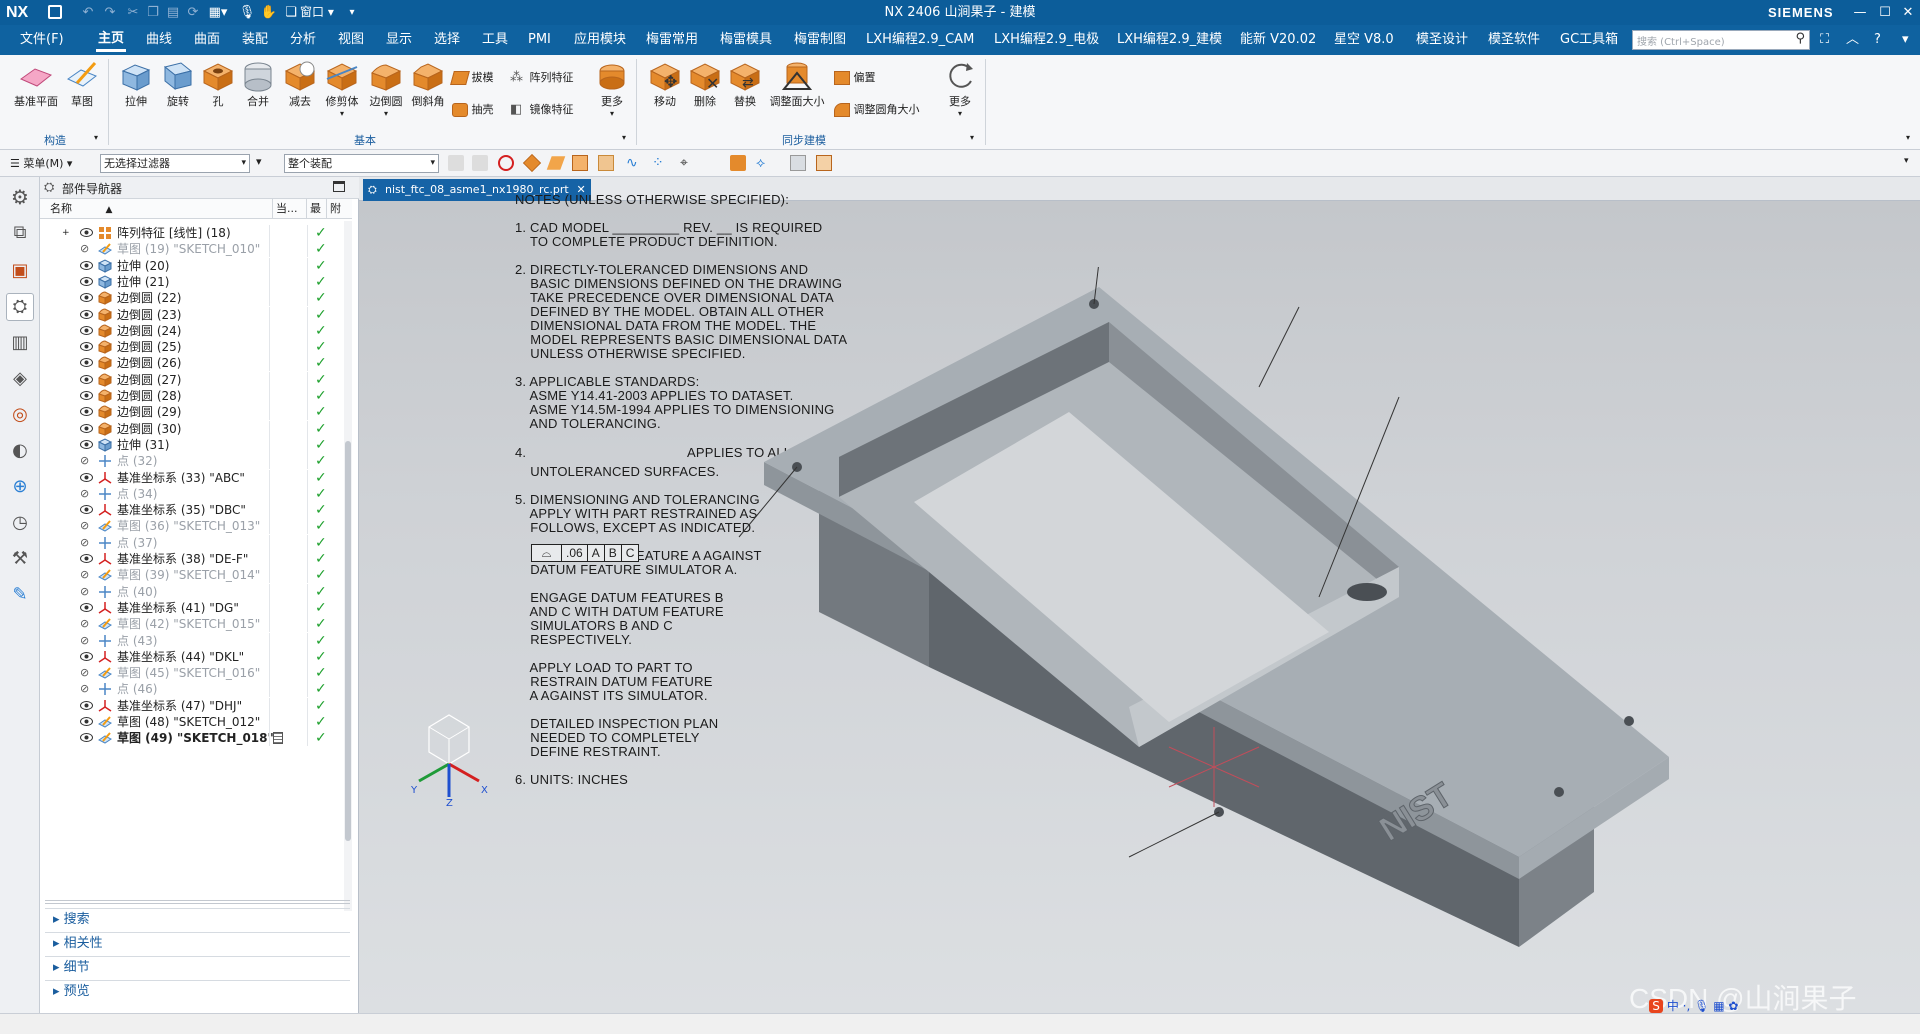 This screenshot has height=1034, width=1920. Describe the element at coordinates (193, 542) in the screenshot. I see `tree-row: ⊘ 点 (37) ✓` at that location.